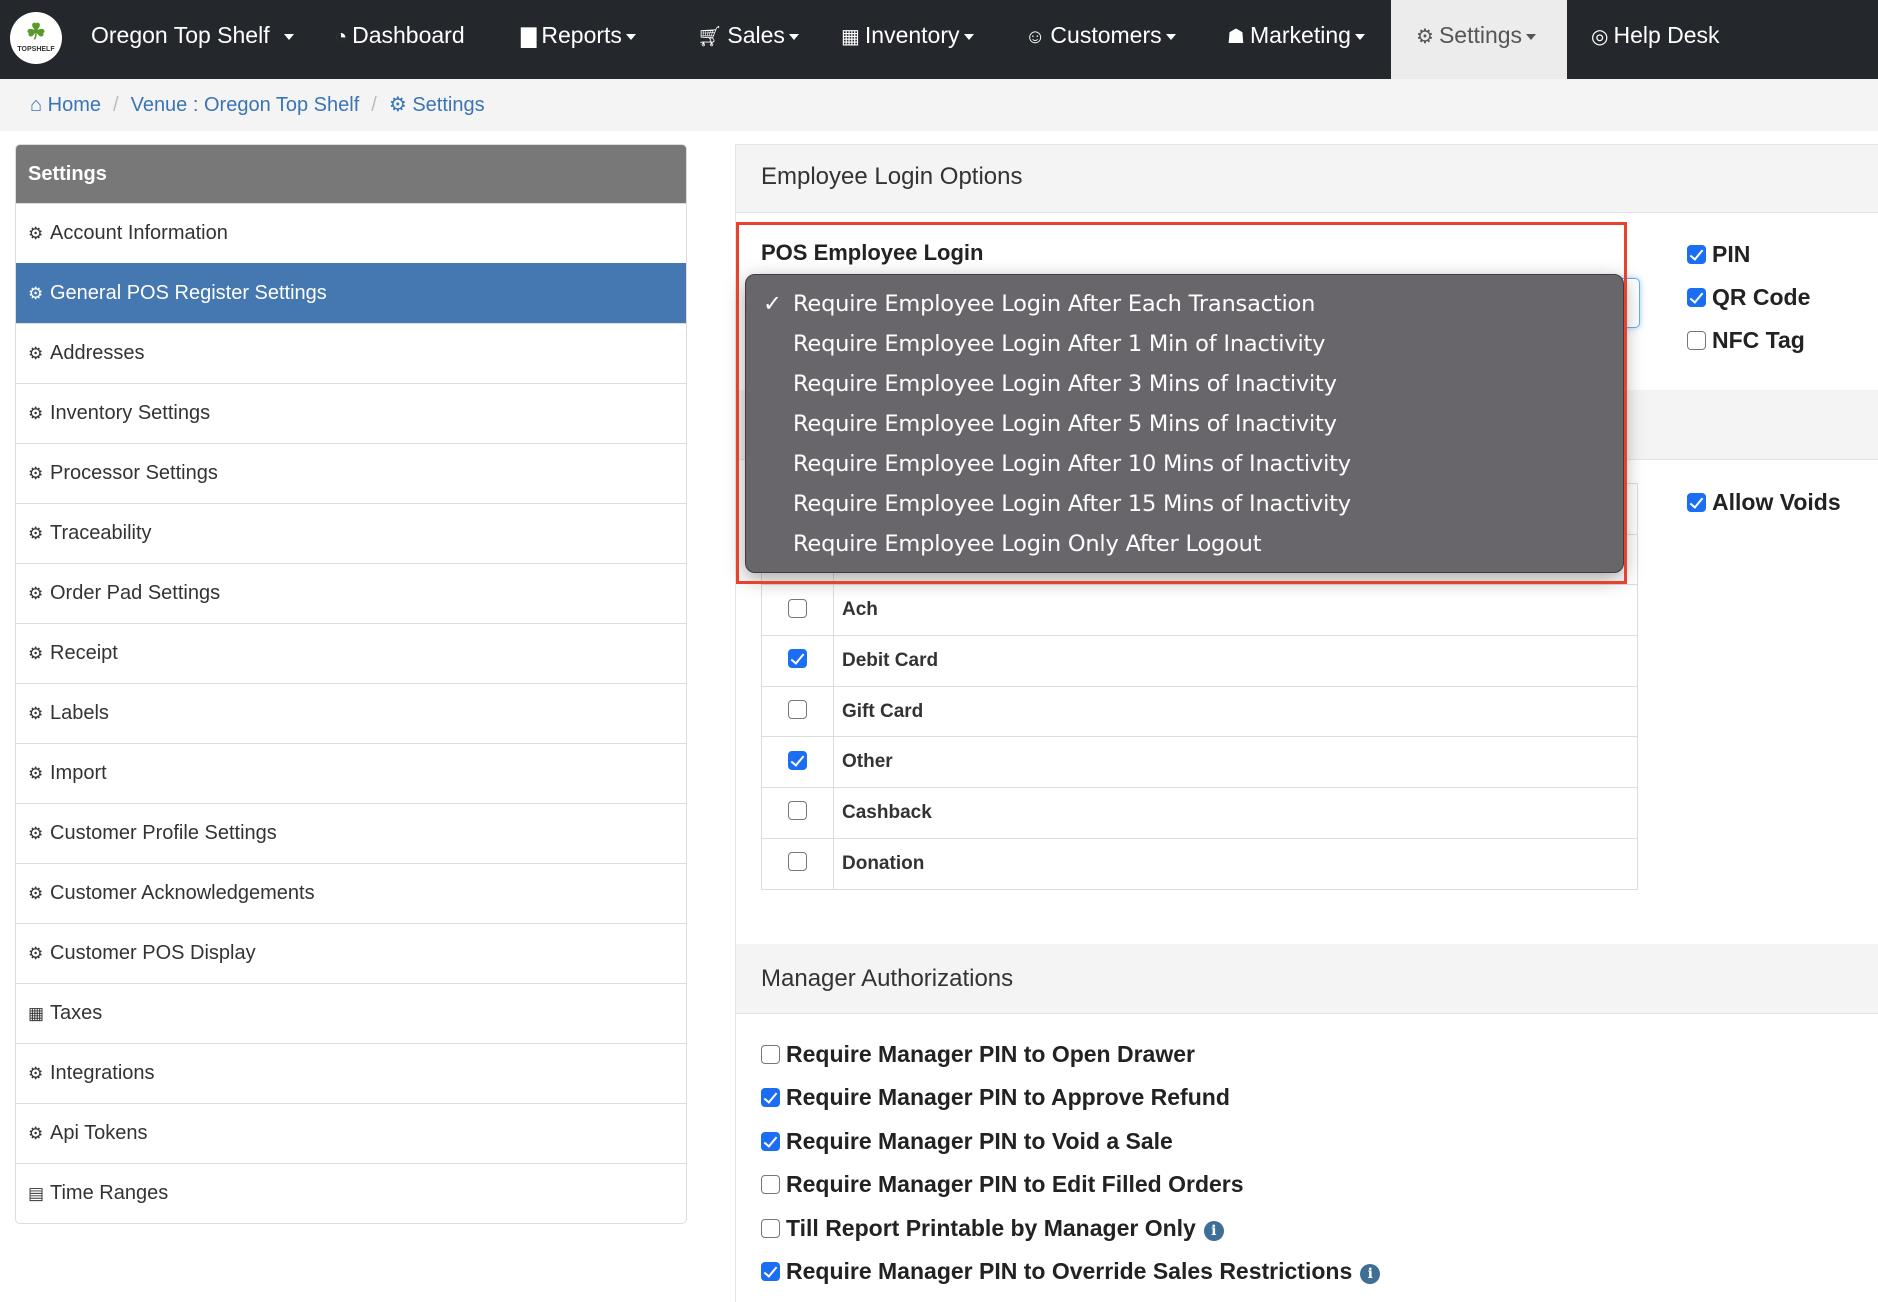 This screenshot has width=1878, height=1302. Describe the element at coordinates (351, 1133) in the screenshot. I see `sidebar-item: ⚙ Api Tokens` at that location.